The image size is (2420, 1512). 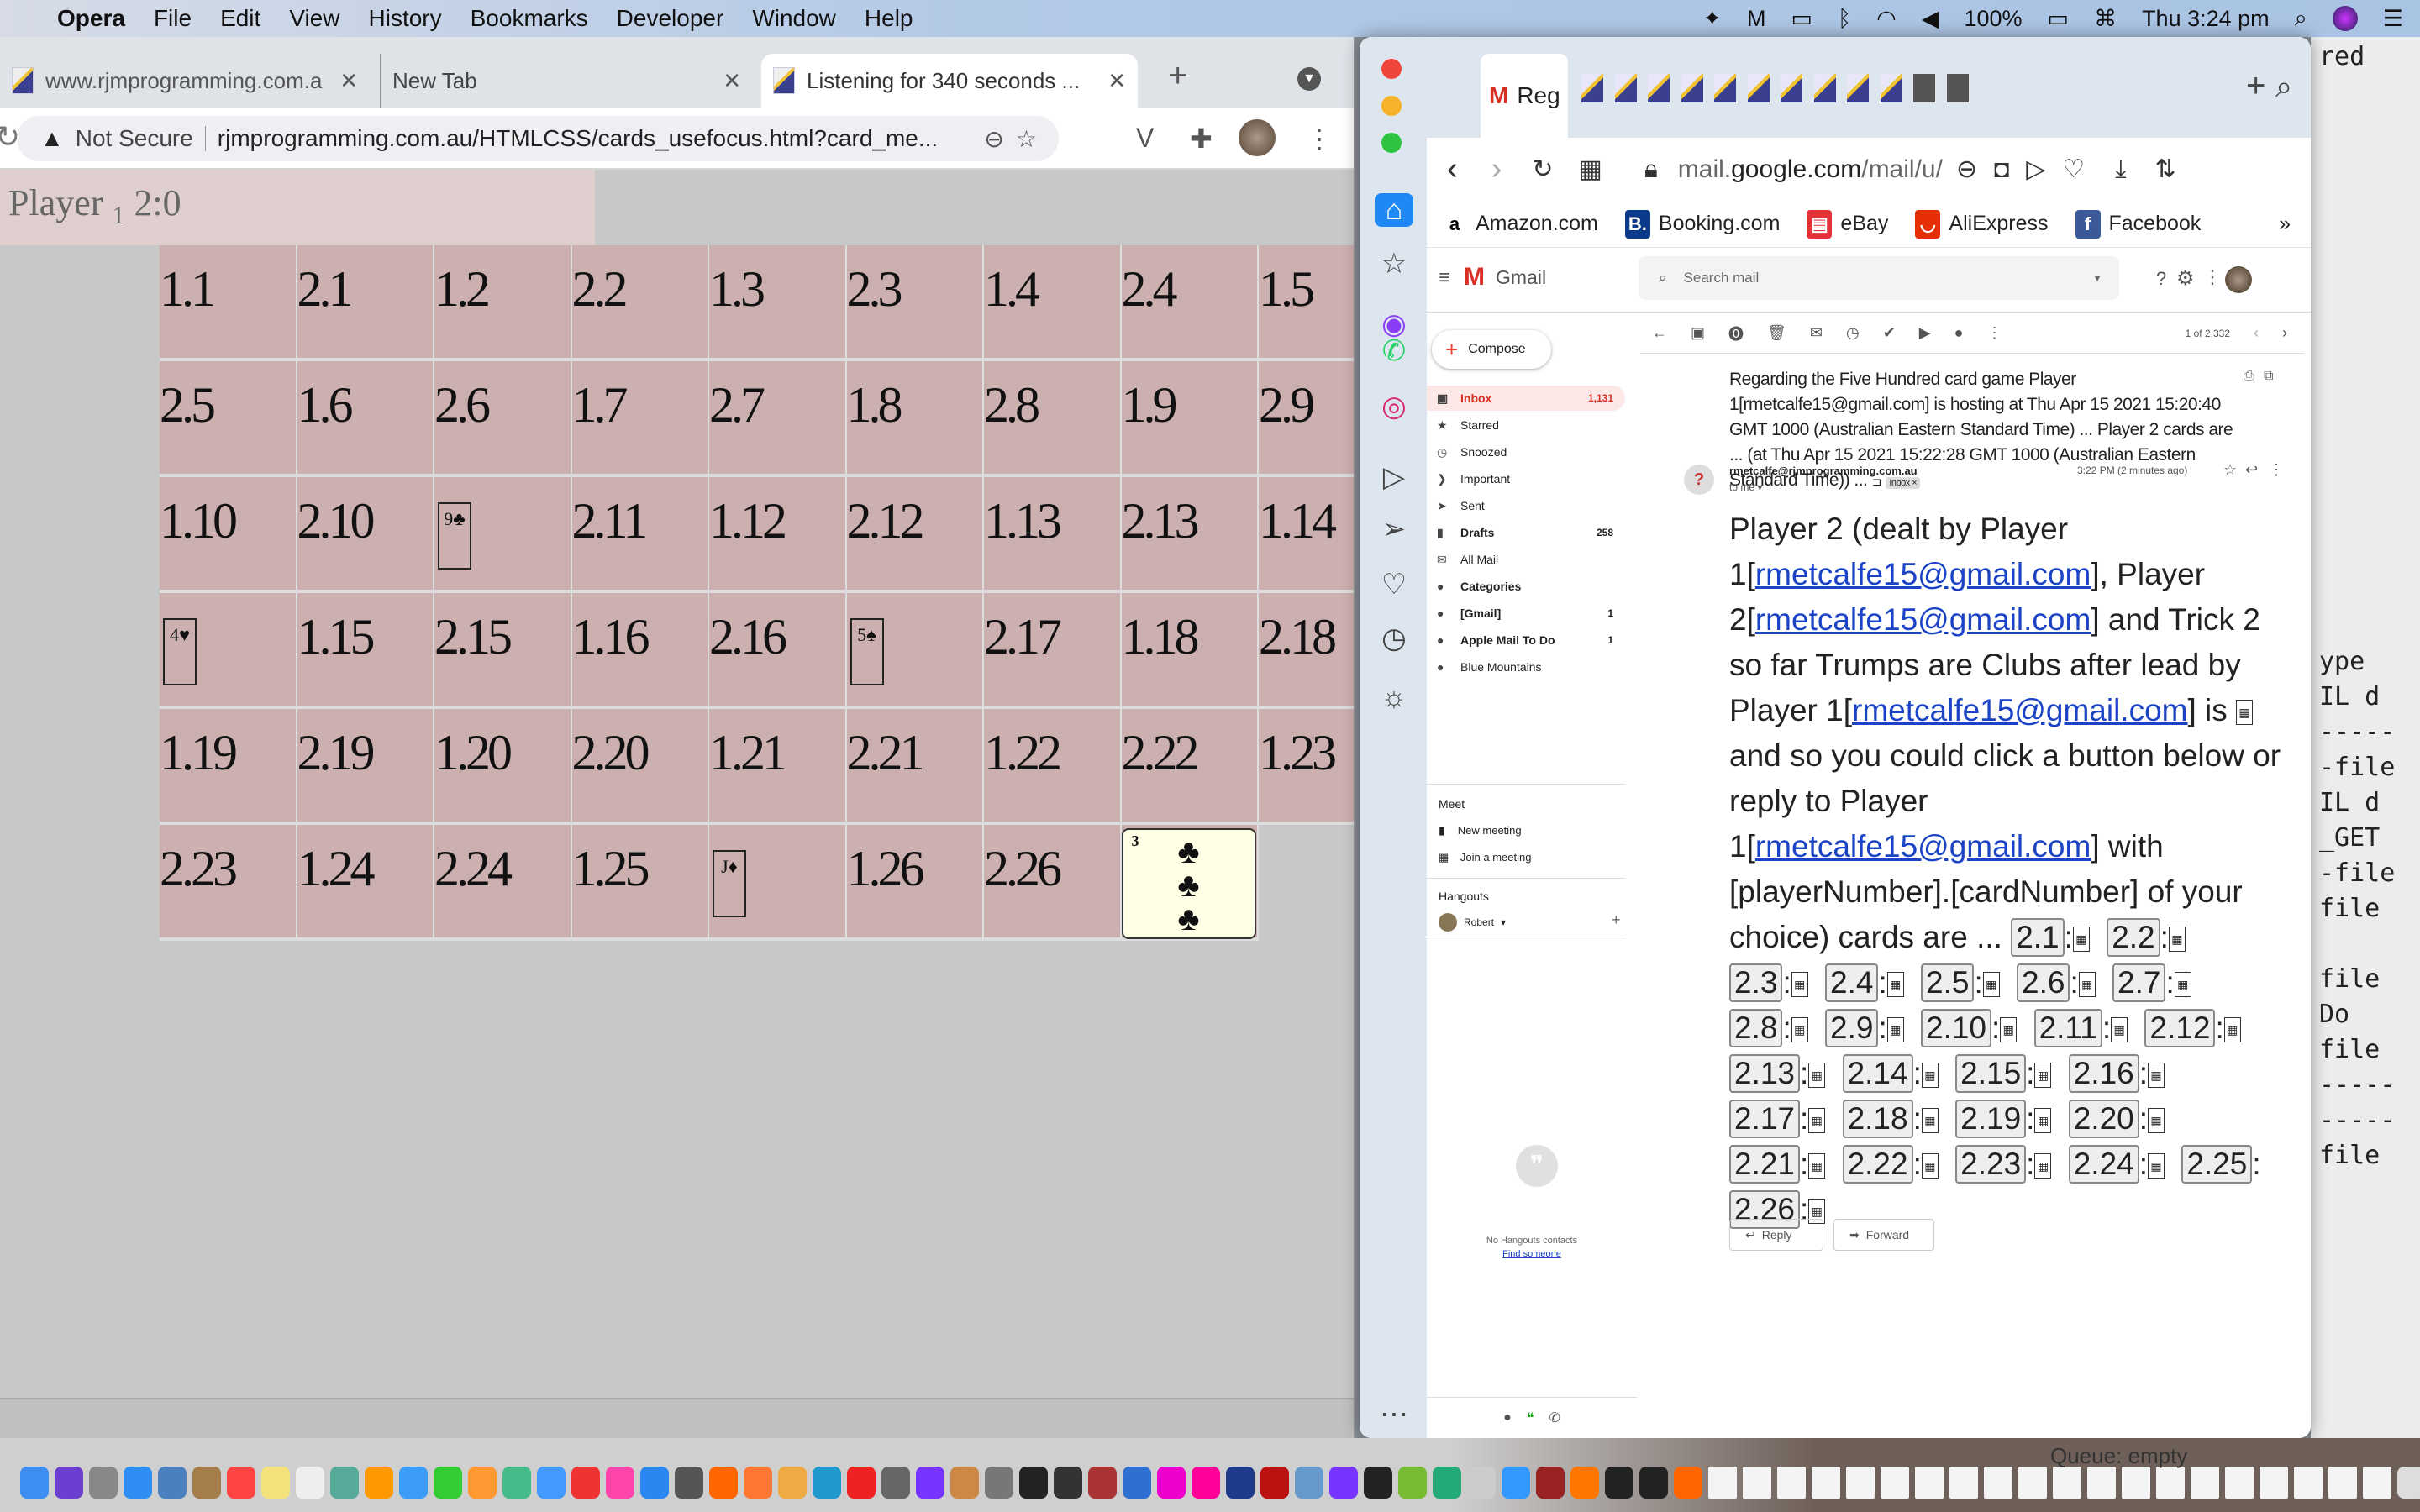 I want to click on grid-cell: 2.1, so click(x=366, y=303).